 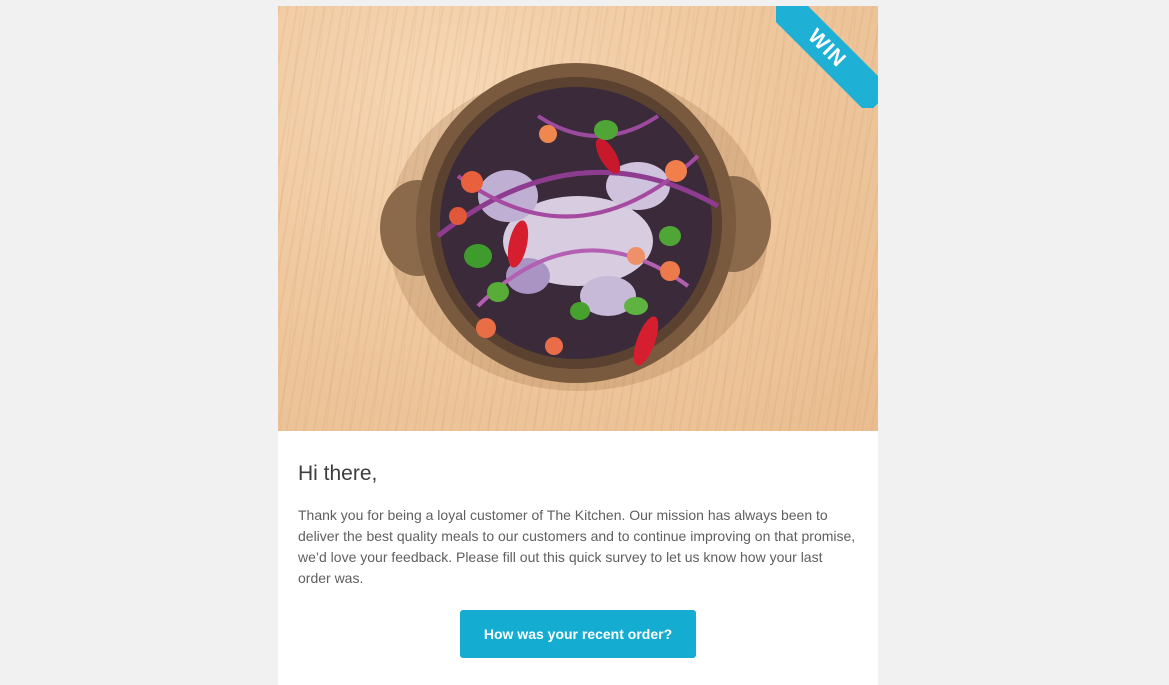 What do you see at coordinates (827, 48) in the screenshot?
I see `ribbon-label: WIN` at bounding box center [827, 48].